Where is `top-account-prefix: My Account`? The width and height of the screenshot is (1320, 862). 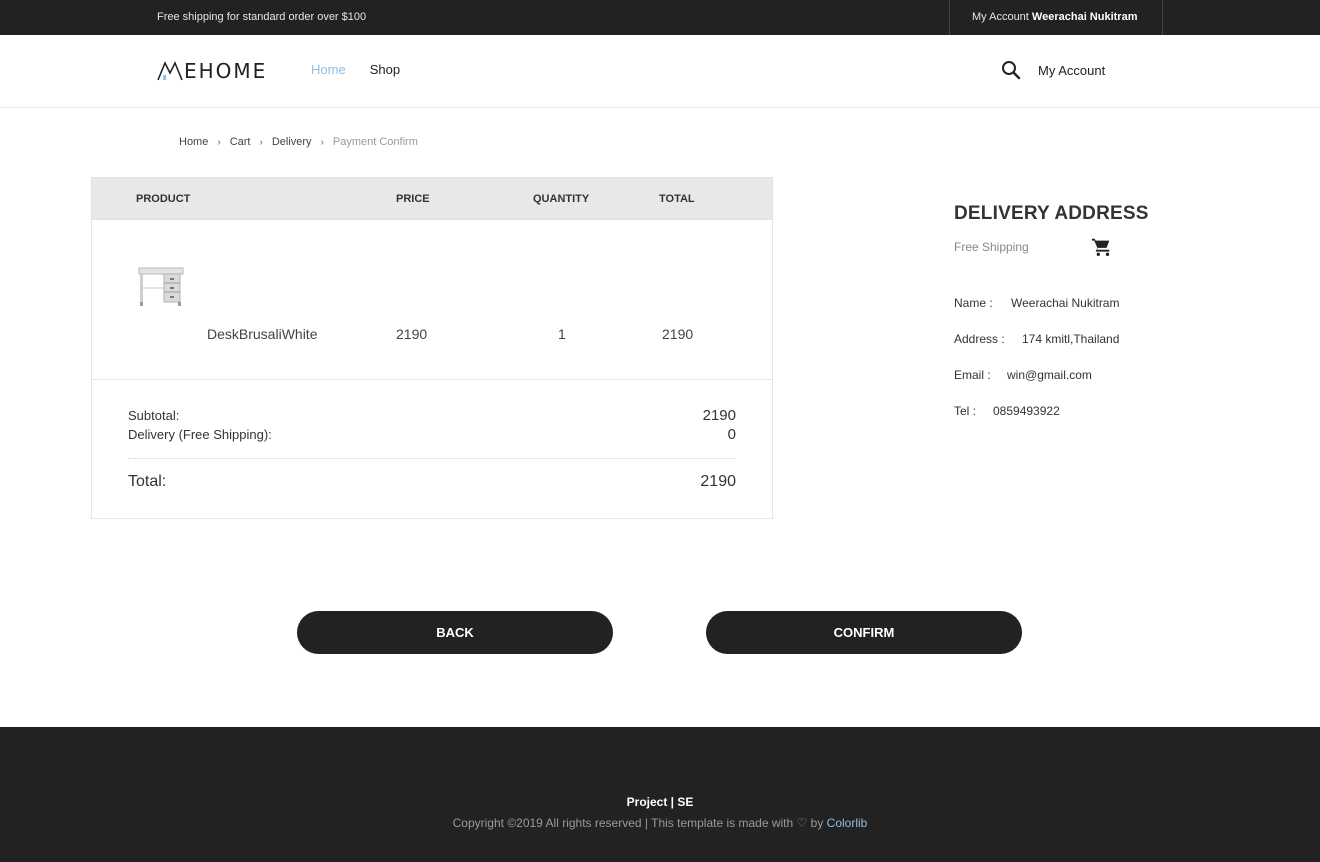 top-account-prefix: My Account is located at coordinates (1000, 17).